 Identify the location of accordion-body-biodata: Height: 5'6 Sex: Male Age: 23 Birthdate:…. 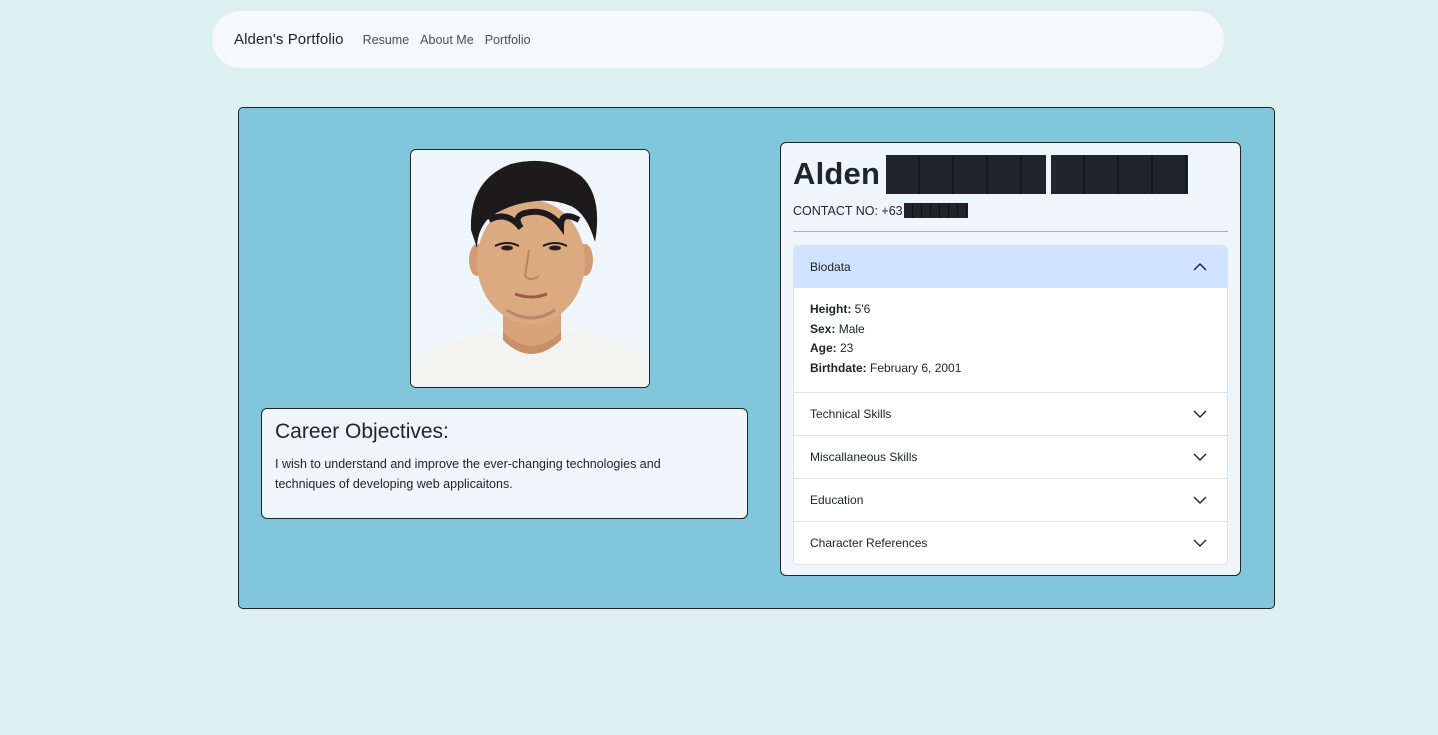
(1010, 340).